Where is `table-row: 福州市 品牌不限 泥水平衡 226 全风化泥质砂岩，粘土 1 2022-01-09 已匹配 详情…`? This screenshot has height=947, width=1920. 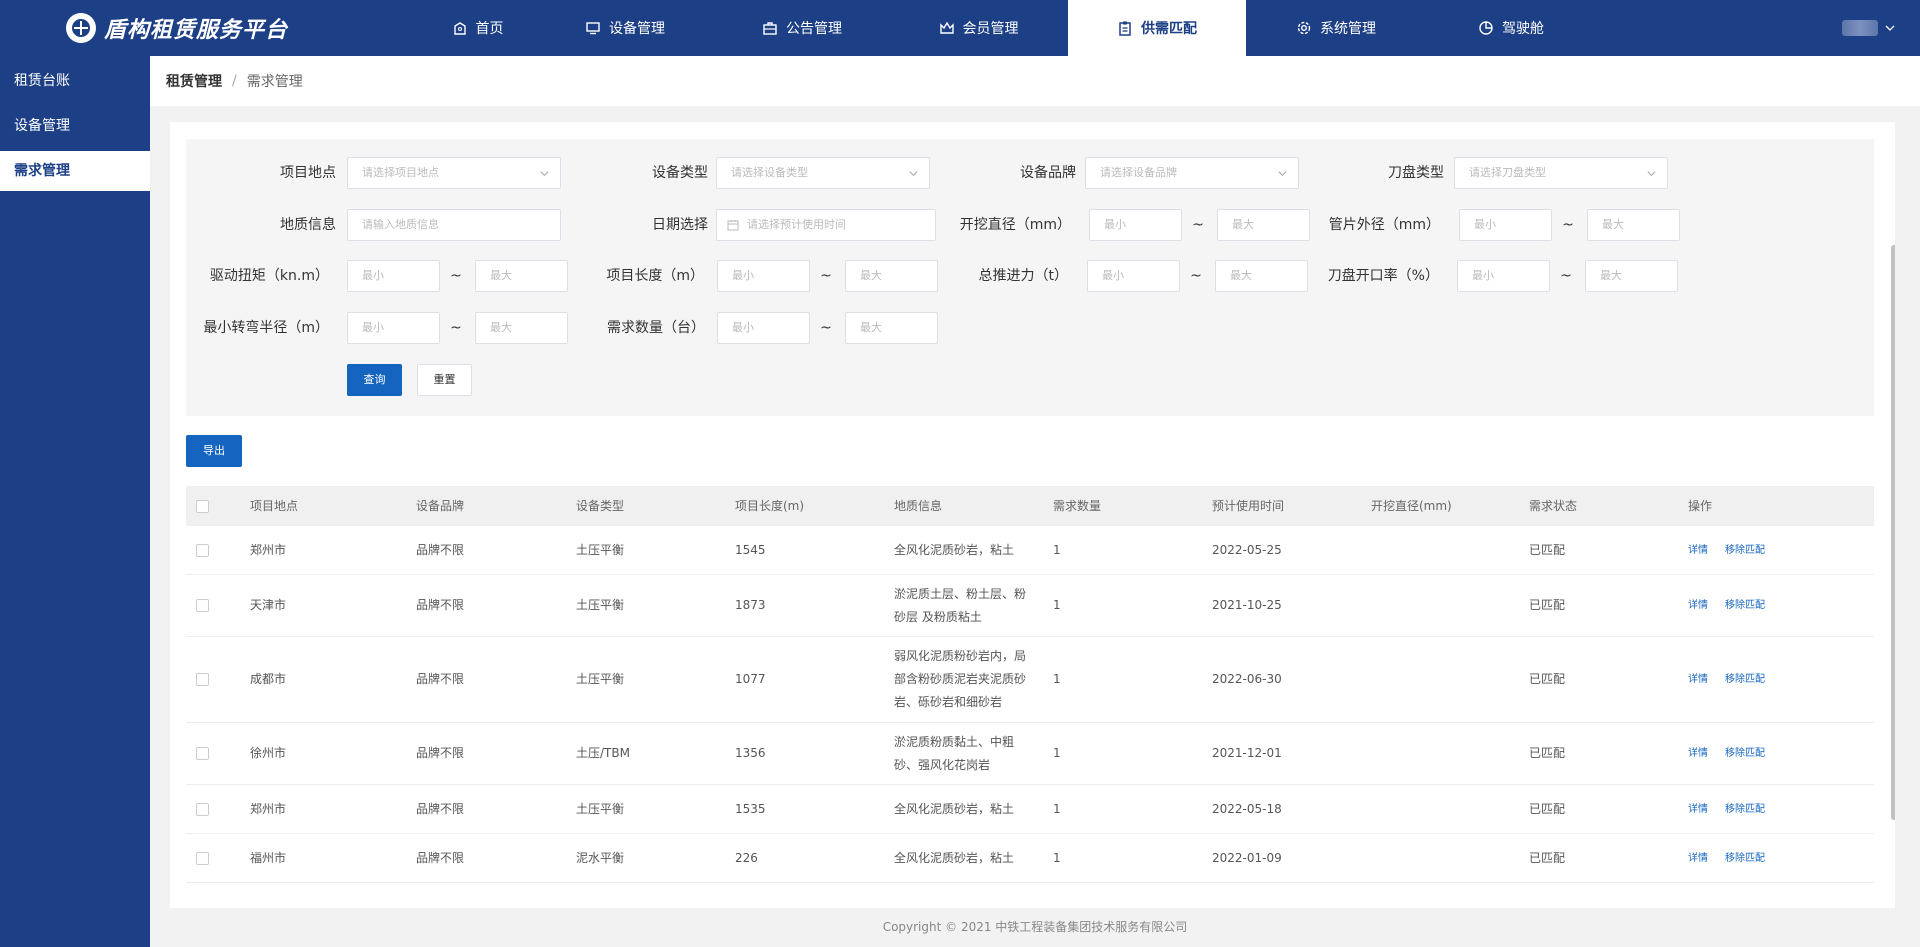
table-row: 福州市 品牌不限 泥水平衡 226 全风化泥质砂岩，粘土 1 2022-01-09 已匹配 详情… is located at coordinates (1030, 858).